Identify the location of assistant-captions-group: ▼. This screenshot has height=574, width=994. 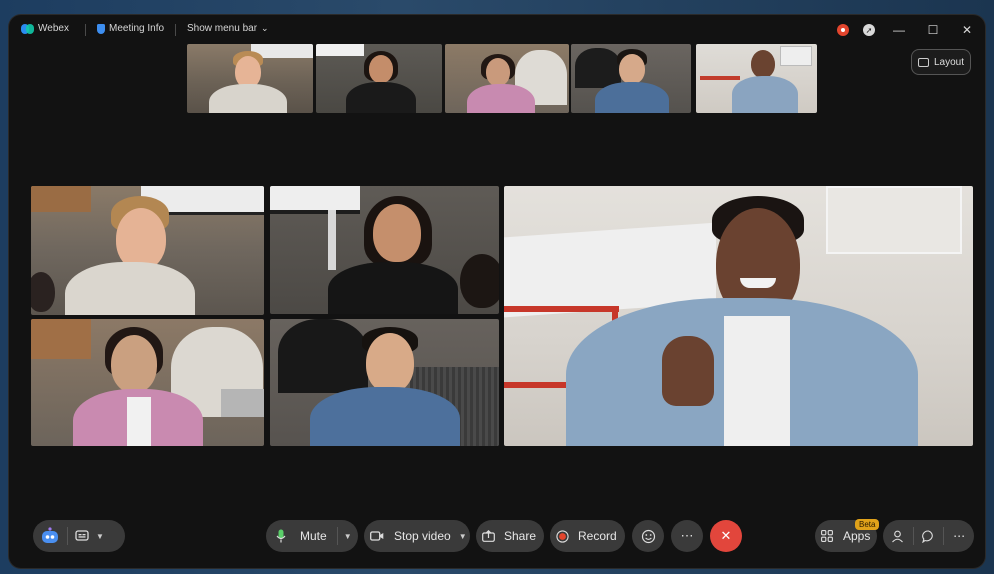
(79, 536).